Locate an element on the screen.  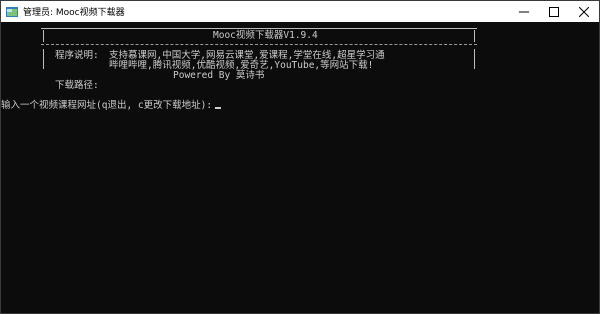
close-icon is located at coordinates (584, 11).